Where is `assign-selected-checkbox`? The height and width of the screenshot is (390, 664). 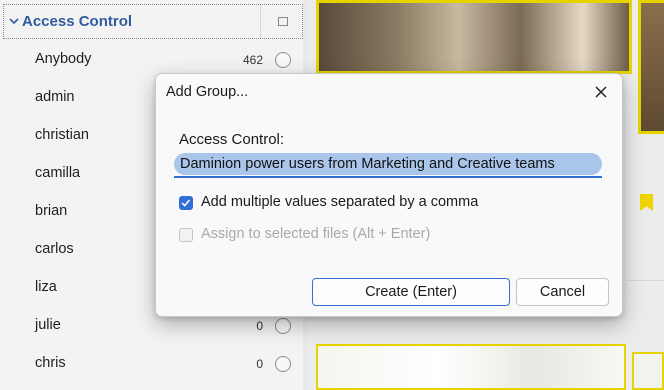
assign-selected-checkbox is located at coordinates (186, 235).